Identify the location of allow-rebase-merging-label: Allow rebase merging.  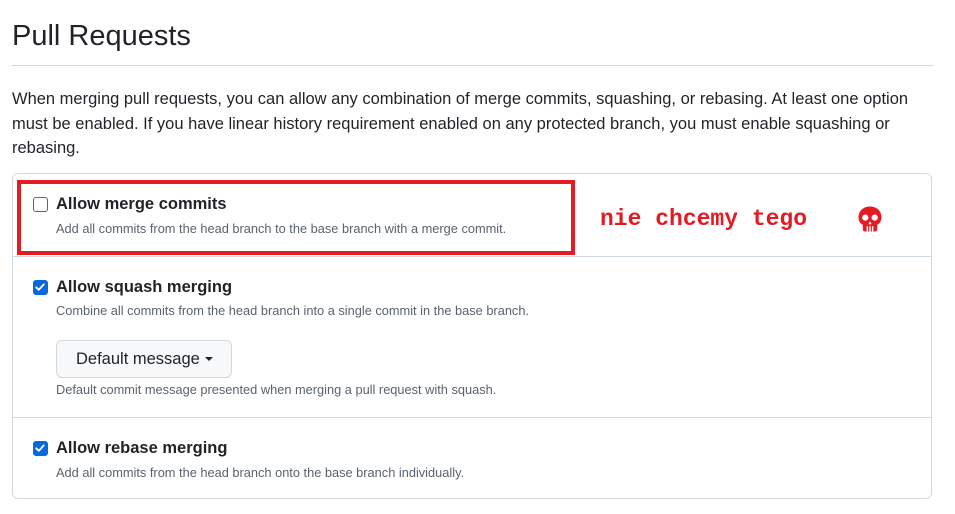
(141, 448).